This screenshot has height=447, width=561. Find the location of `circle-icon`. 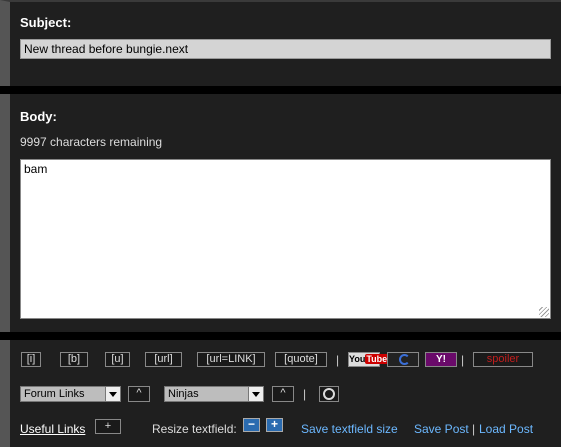

circle-icon is located at coordinates (329, 394).